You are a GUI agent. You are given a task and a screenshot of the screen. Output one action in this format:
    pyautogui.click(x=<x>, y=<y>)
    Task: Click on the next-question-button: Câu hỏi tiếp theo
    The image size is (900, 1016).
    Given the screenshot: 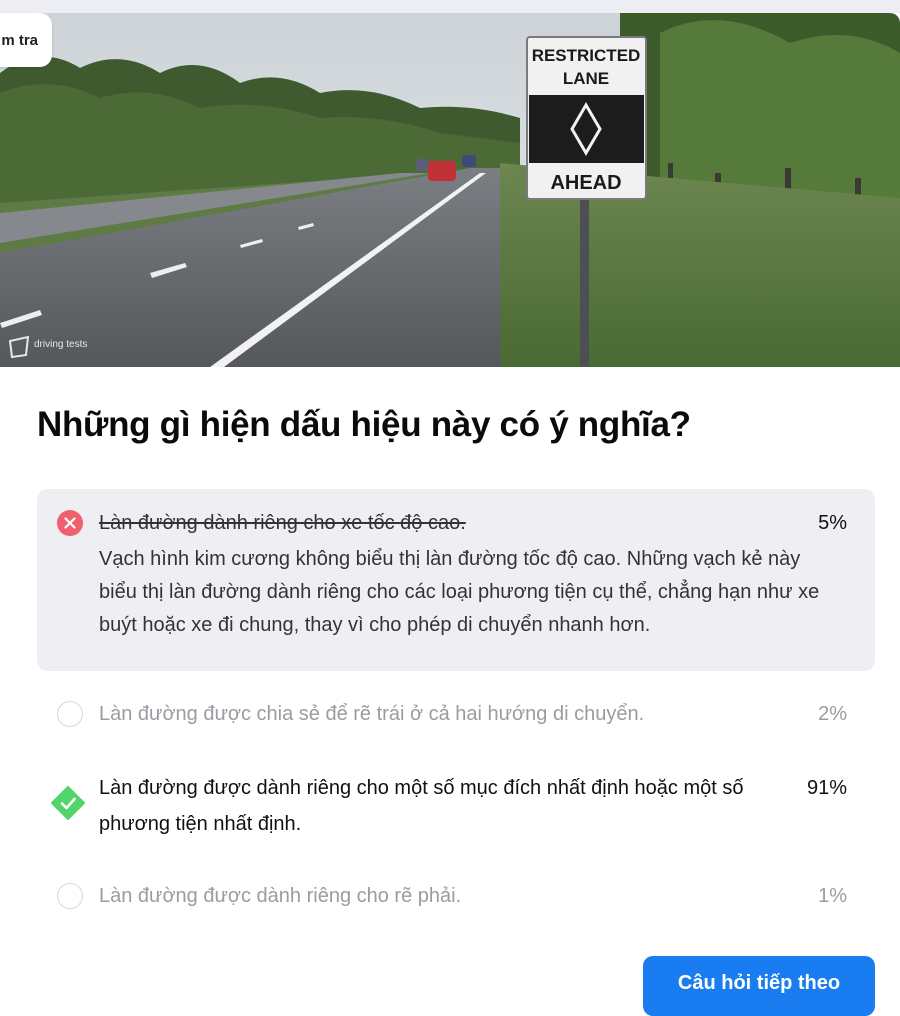 What is the action you would take?
    pyautogui.click(x=759, y=986)
    